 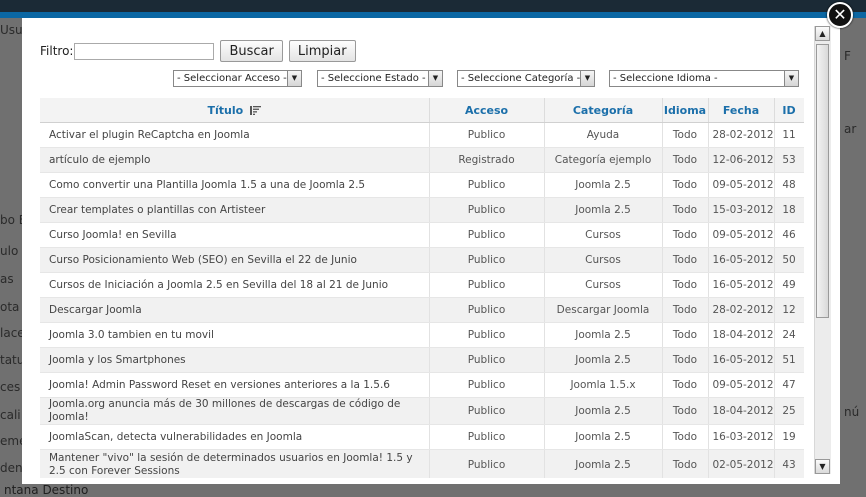 What do you see at coordinates (256, 110) in the screenshot?
I see `sort-descending-icon` at bounding box center [256, 110].